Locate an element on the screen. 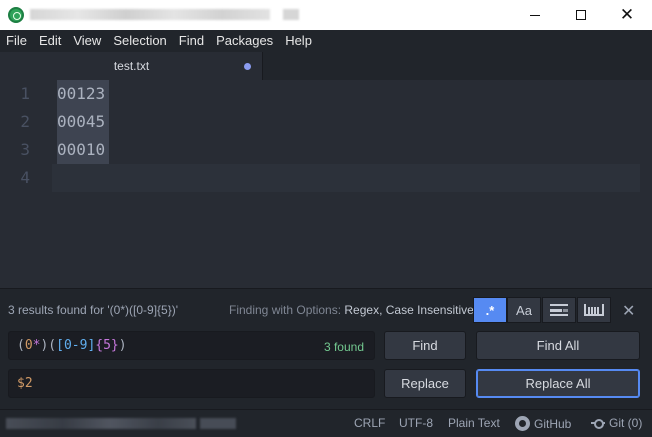  regex-toggle-button: .* is located at coordinates (490, 310).